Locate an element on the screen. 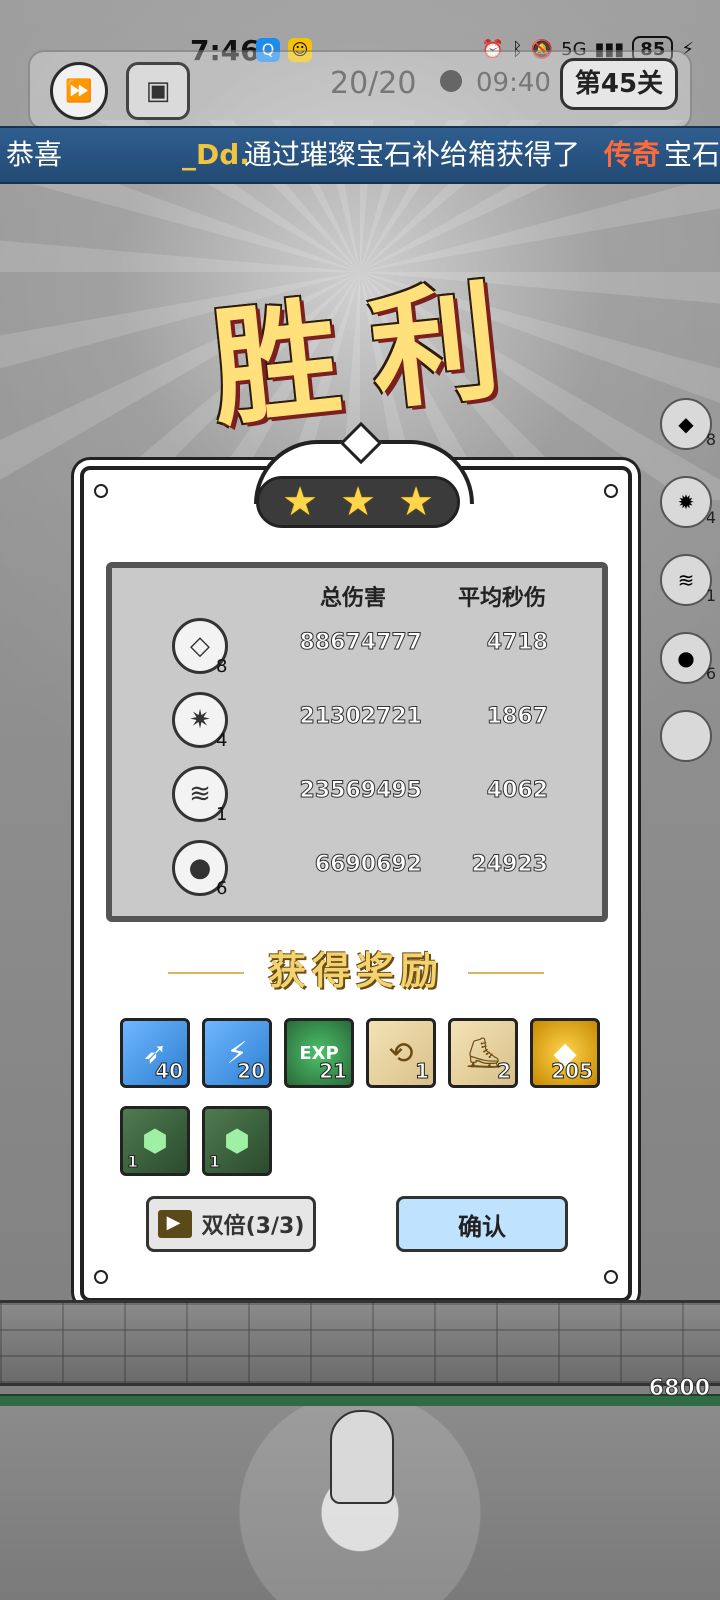 This screenshot has height=1600, width=720. star-rating: ★ ★ ★ is located at coordinates (358, 502).